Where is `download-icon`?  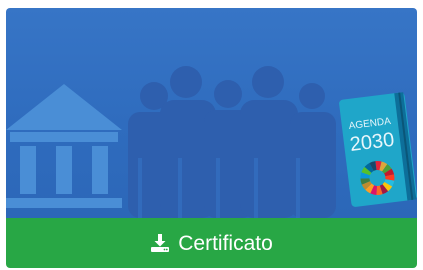
download-icon is located at coordinates (160, 243).